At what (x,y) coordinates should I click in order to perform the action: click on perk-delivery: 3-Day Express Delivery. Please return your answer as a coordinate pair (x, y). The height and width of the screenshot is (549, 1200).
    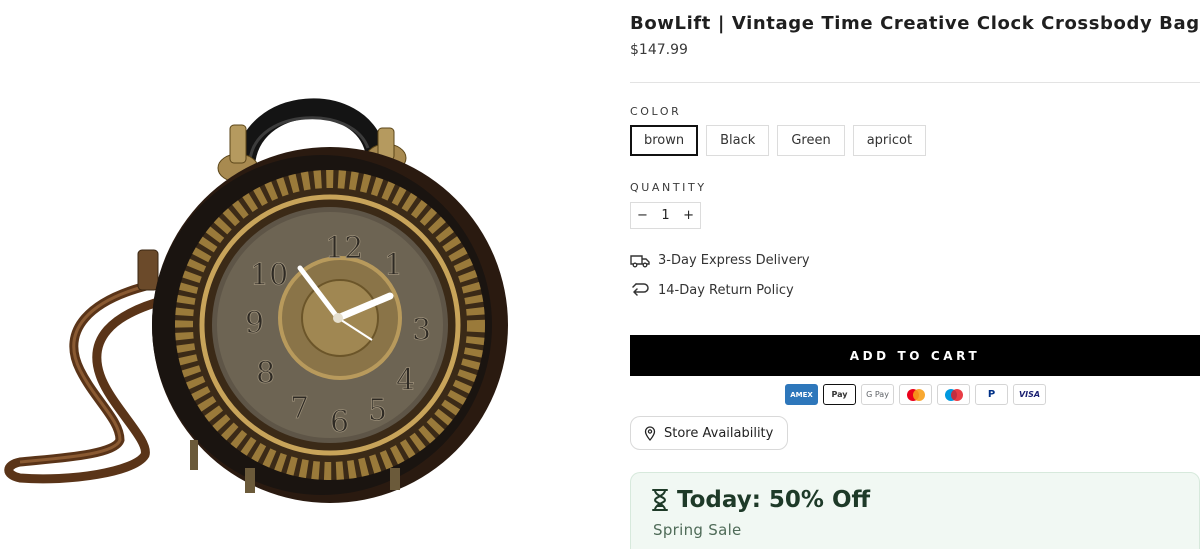
    Looking at the image, I should click on (720, 260).